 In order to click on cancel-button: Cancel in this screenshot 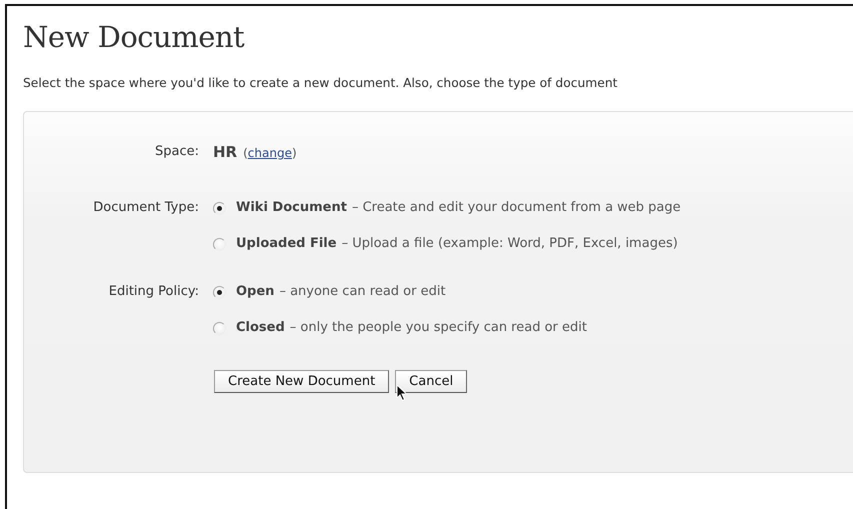, I will do `click(431, 381)`.